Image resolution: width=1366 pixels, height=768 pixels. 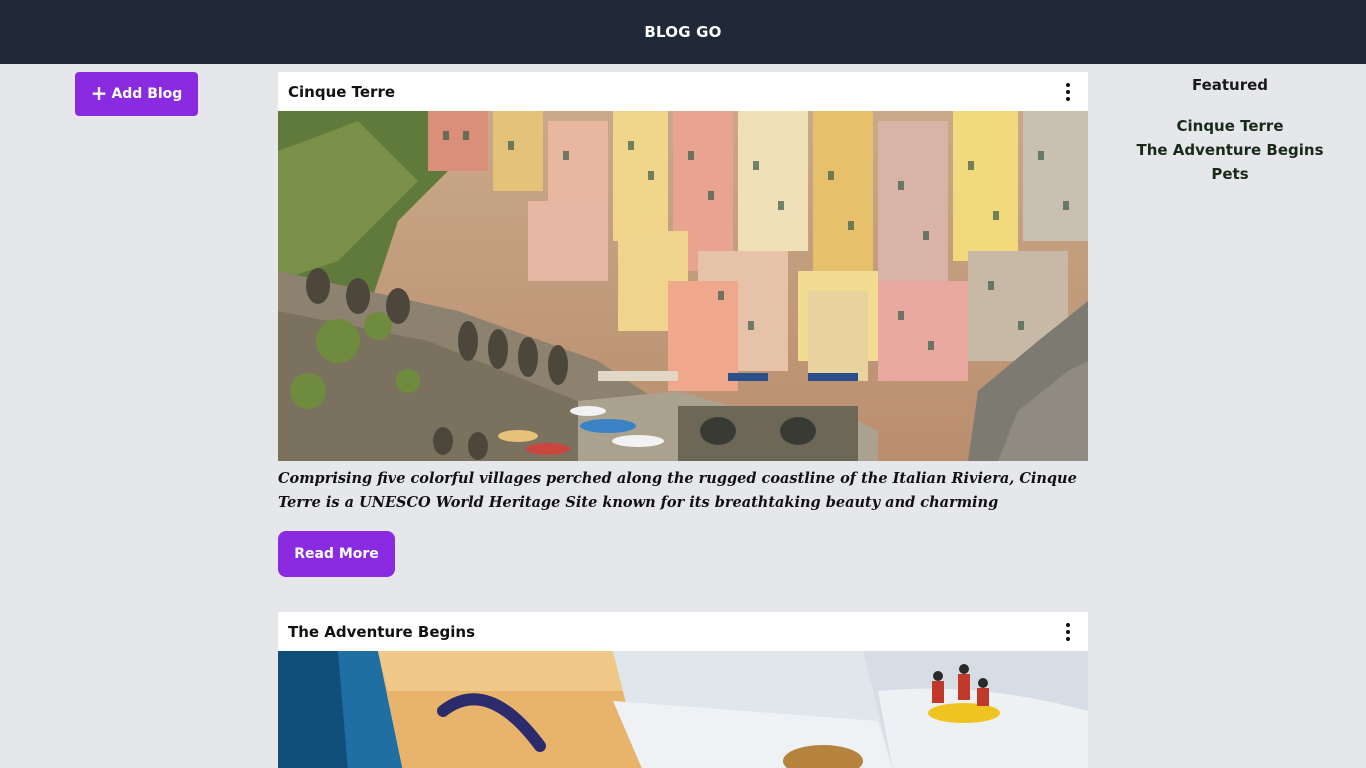 What do you see at coordinates (1230, 174) in the screenshot?
I see `featured-item: Pets` at bounding box center [1230, 174].